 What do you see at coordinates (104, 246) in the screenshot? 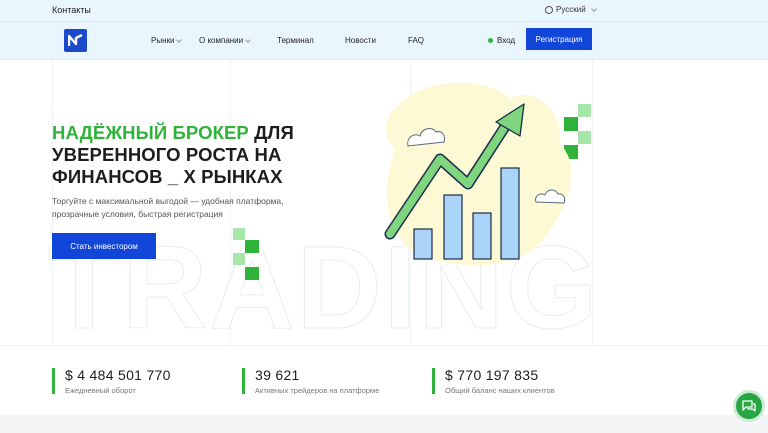
I see `become-investor-button: Стать инвестором` at bounding box center [104, 246].